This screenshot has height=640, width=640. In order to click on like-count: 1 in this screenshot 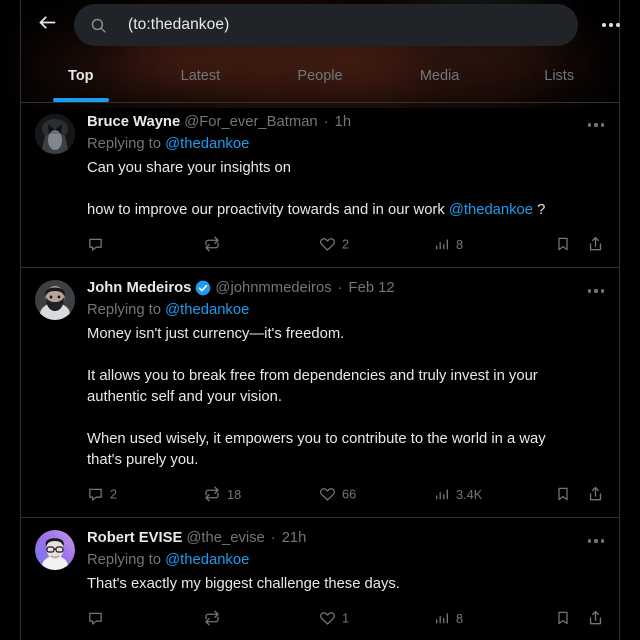, I will do `click(346, 618)`.